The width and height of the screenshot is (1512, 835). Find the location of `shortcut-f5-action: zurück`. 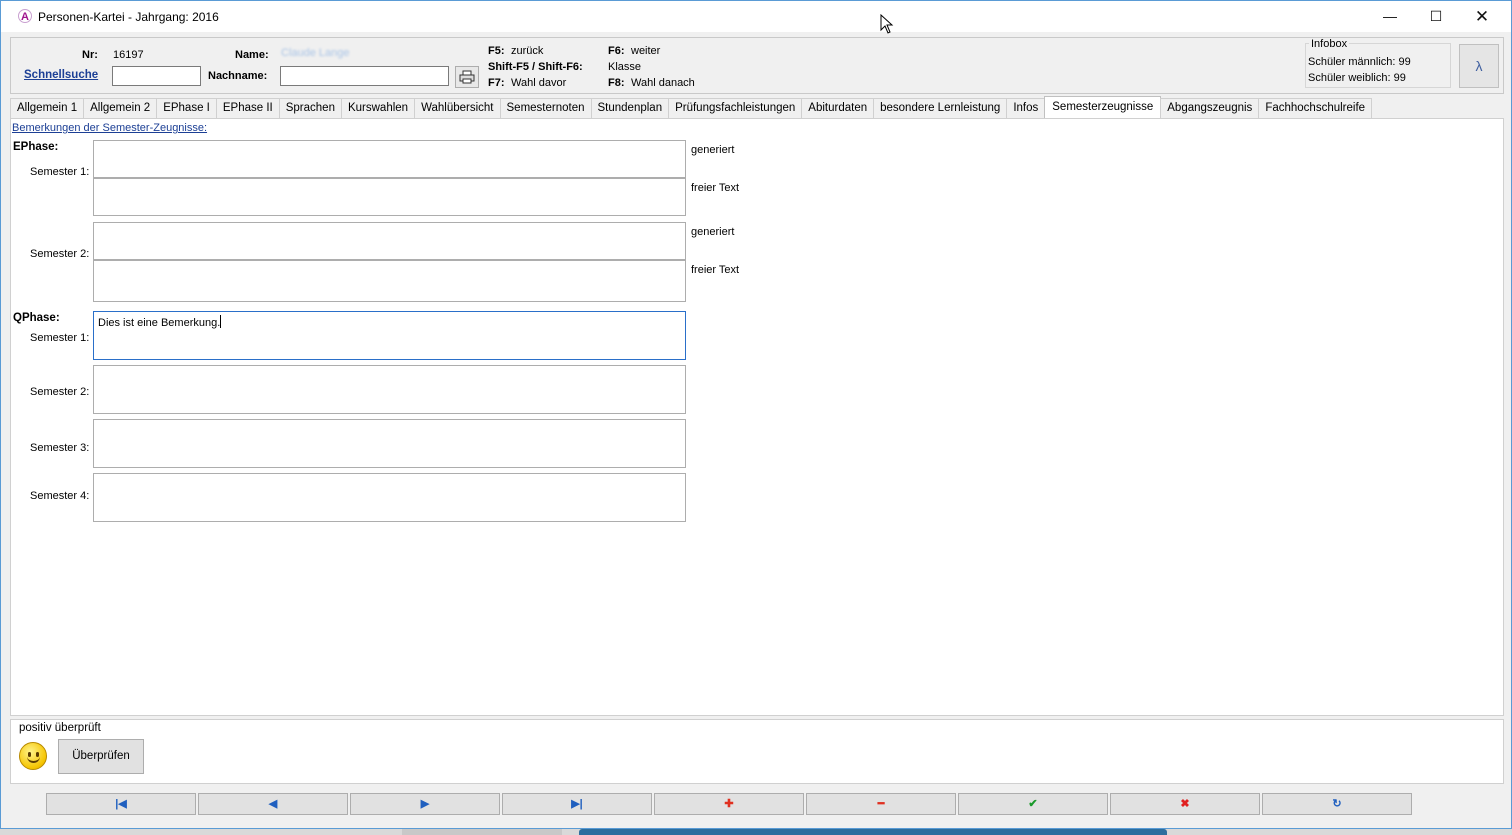

shortcut-f5-action: zurück is located at coordinates (527, 51).